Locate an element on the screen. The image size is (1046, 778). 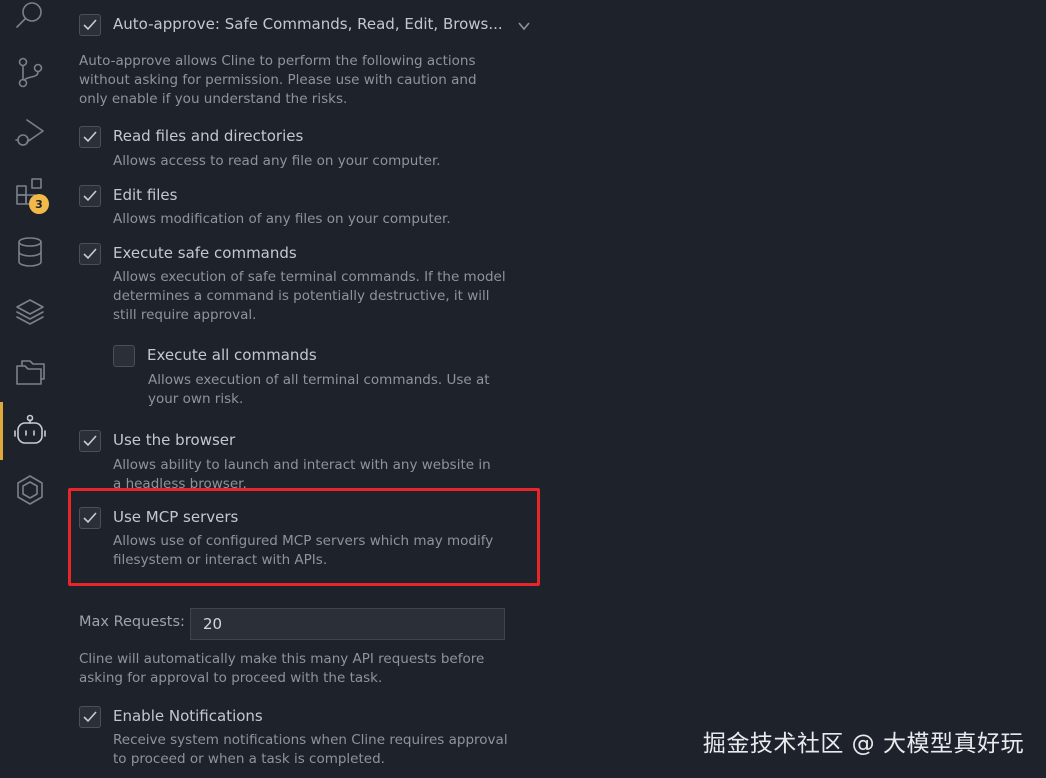
use-browser-checkbox is located at coordinates (90, 441).